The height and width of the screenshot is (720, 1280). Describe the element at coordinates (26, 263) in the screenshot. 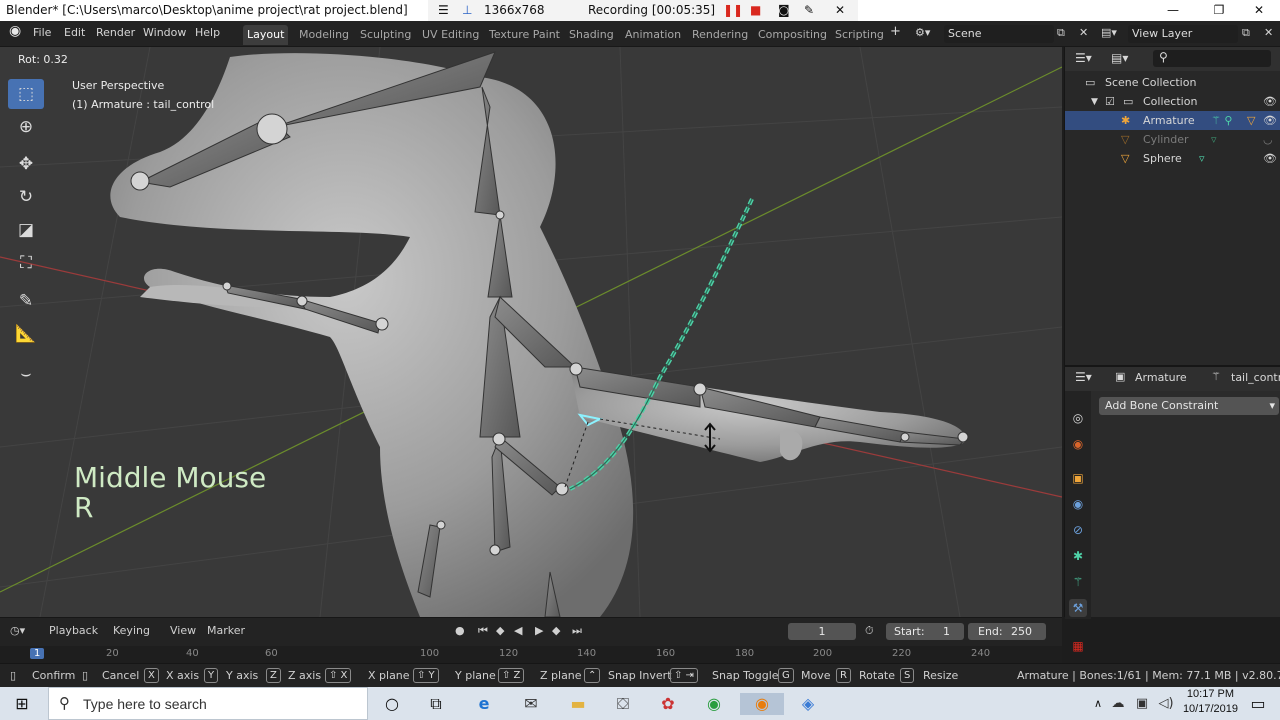

I see `transform-tool-icon: ⛶` at that location.